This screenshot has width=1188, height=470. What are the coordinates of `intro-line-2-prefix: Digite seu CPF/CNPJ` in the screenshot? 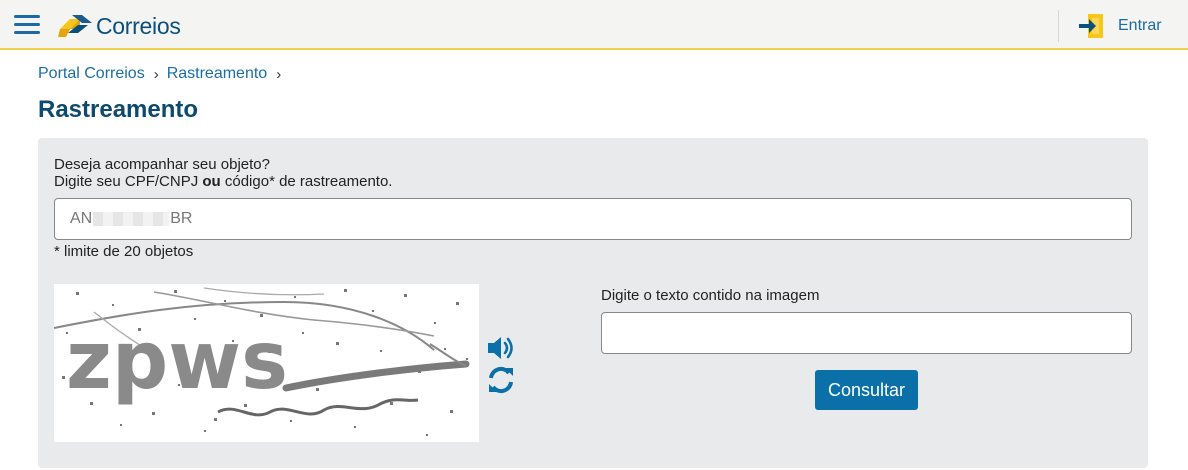 It's located at (128, 181).